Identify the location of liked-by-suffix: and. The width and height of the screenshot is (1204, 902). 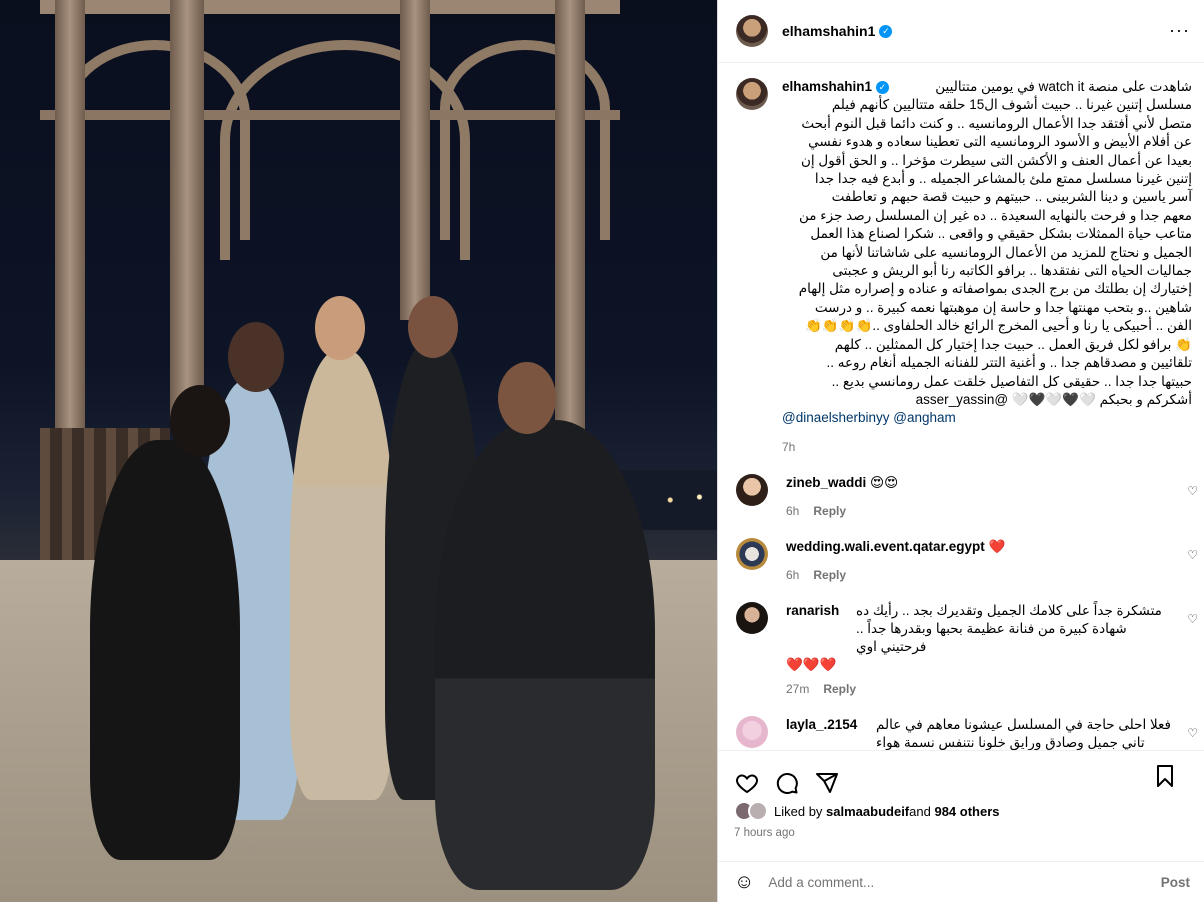
(920, 811).